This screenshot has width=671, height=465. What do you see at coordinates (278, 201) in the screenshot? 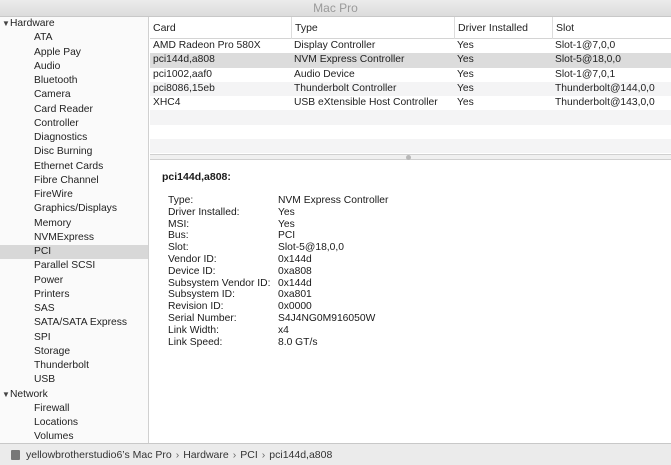
I see `detail-row: Type: NVM Express Controller` at bounding box center [278, 201].